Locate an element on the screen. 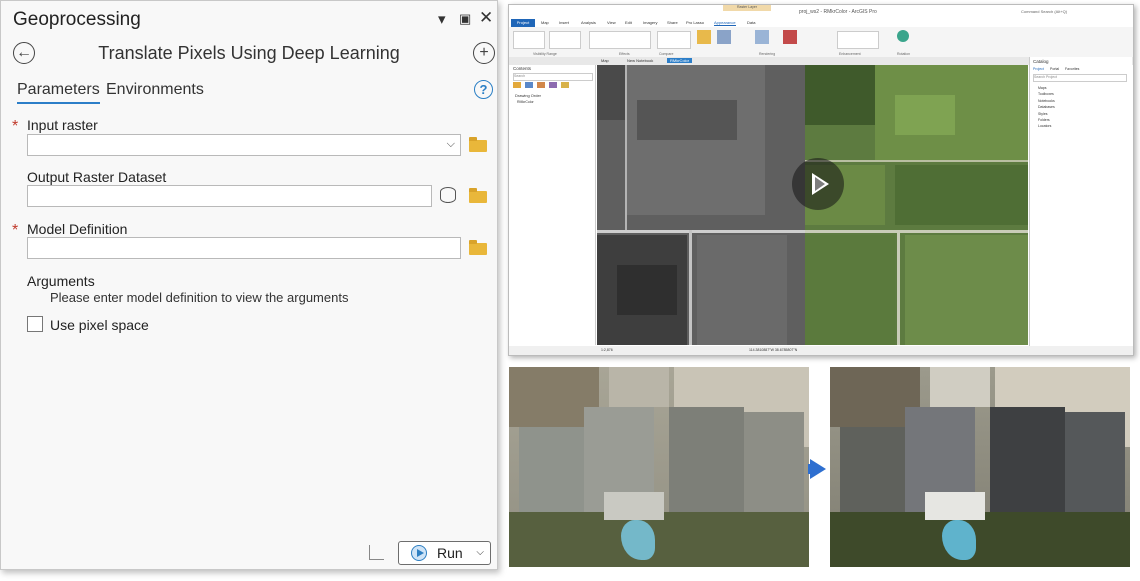 Image resolution: width=1140 pixels, height=581 pixels. pane-menu-icon: ▾ is located at coordinates (442, 19).